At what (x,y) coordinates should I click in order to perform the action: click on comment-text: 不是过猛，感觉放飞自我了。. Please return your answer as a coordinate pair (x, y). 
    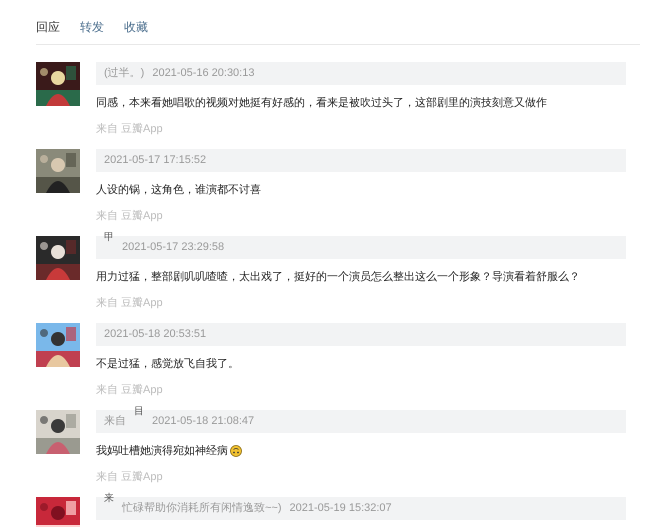
    Looking at the image, I should click on (167, 364).